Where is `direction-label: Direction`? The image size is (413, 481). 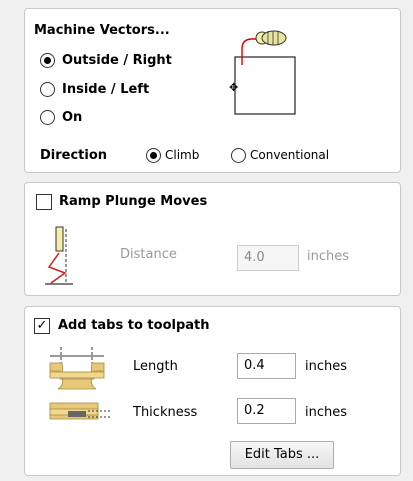
direction-label: Direction is located at coordinates (74, 155).